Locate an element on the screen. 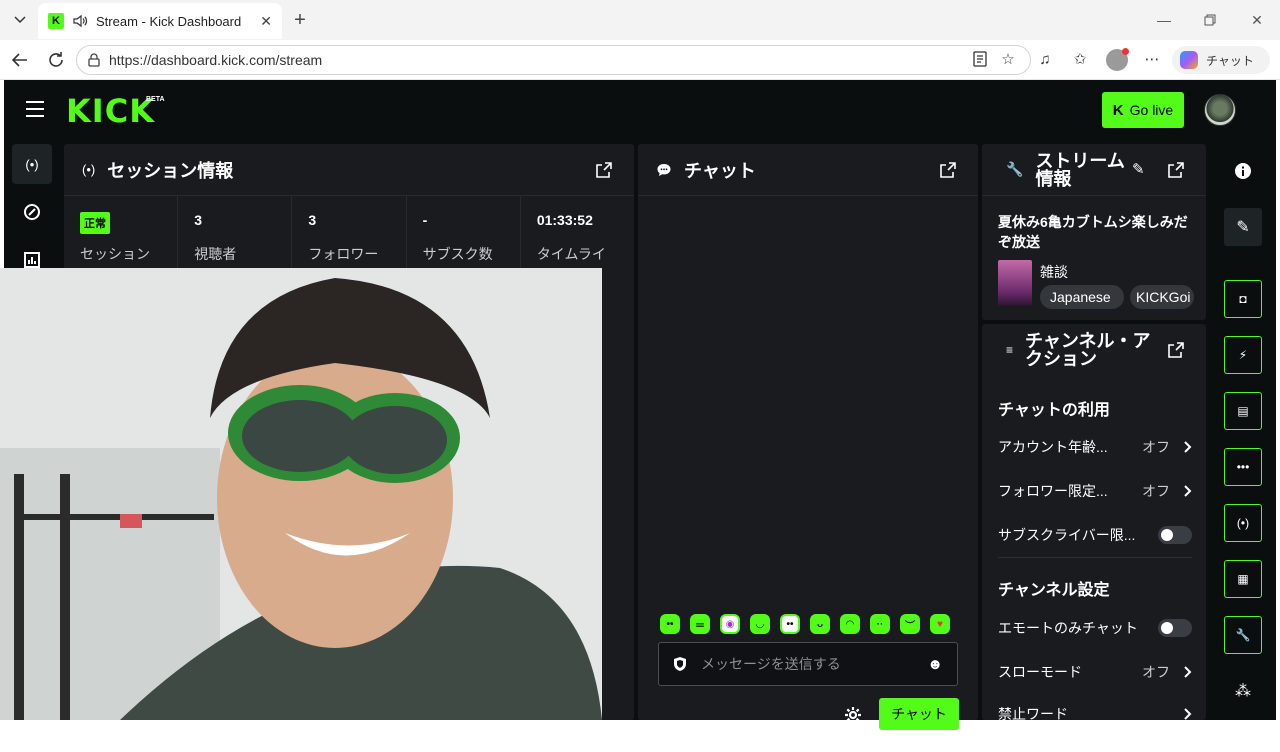 This screenshot has height=752, width=1280. stat-viewers: 3 視聴者 is located at coordinates (235, 232).